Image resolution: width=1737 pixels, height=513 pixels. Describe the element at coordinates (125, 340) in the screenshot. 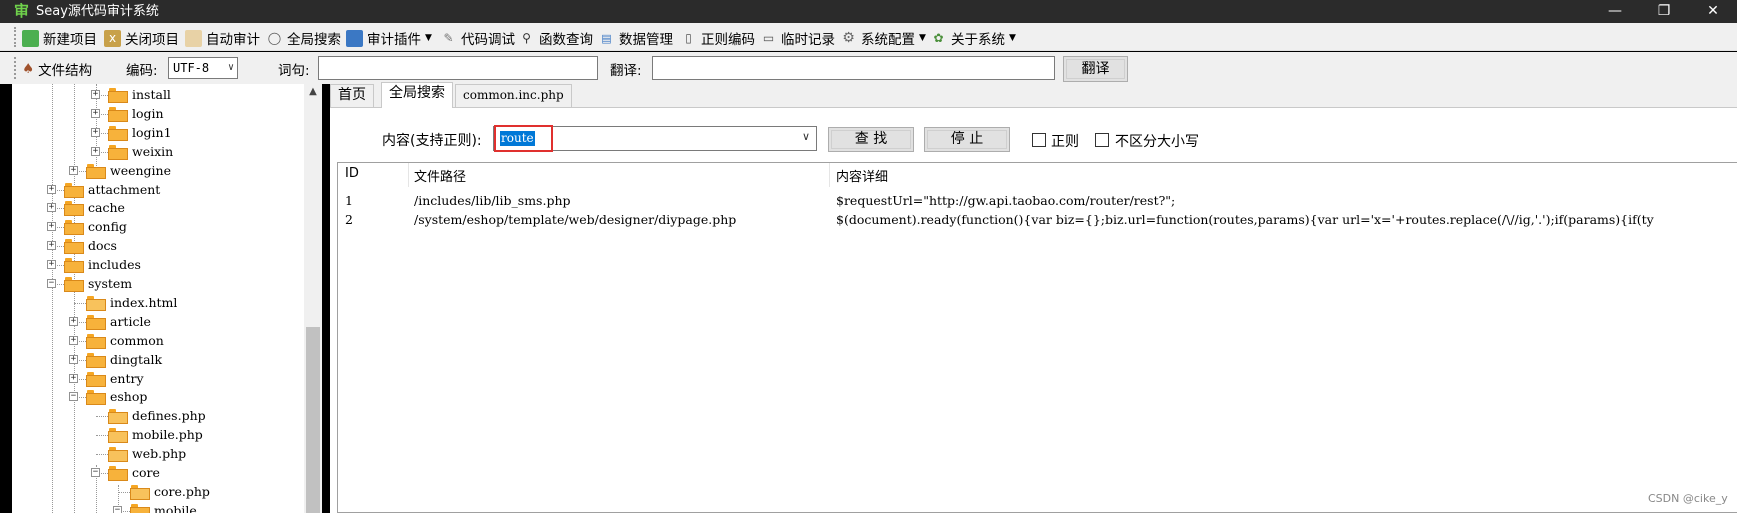

I see `tree-node: common` at that location.